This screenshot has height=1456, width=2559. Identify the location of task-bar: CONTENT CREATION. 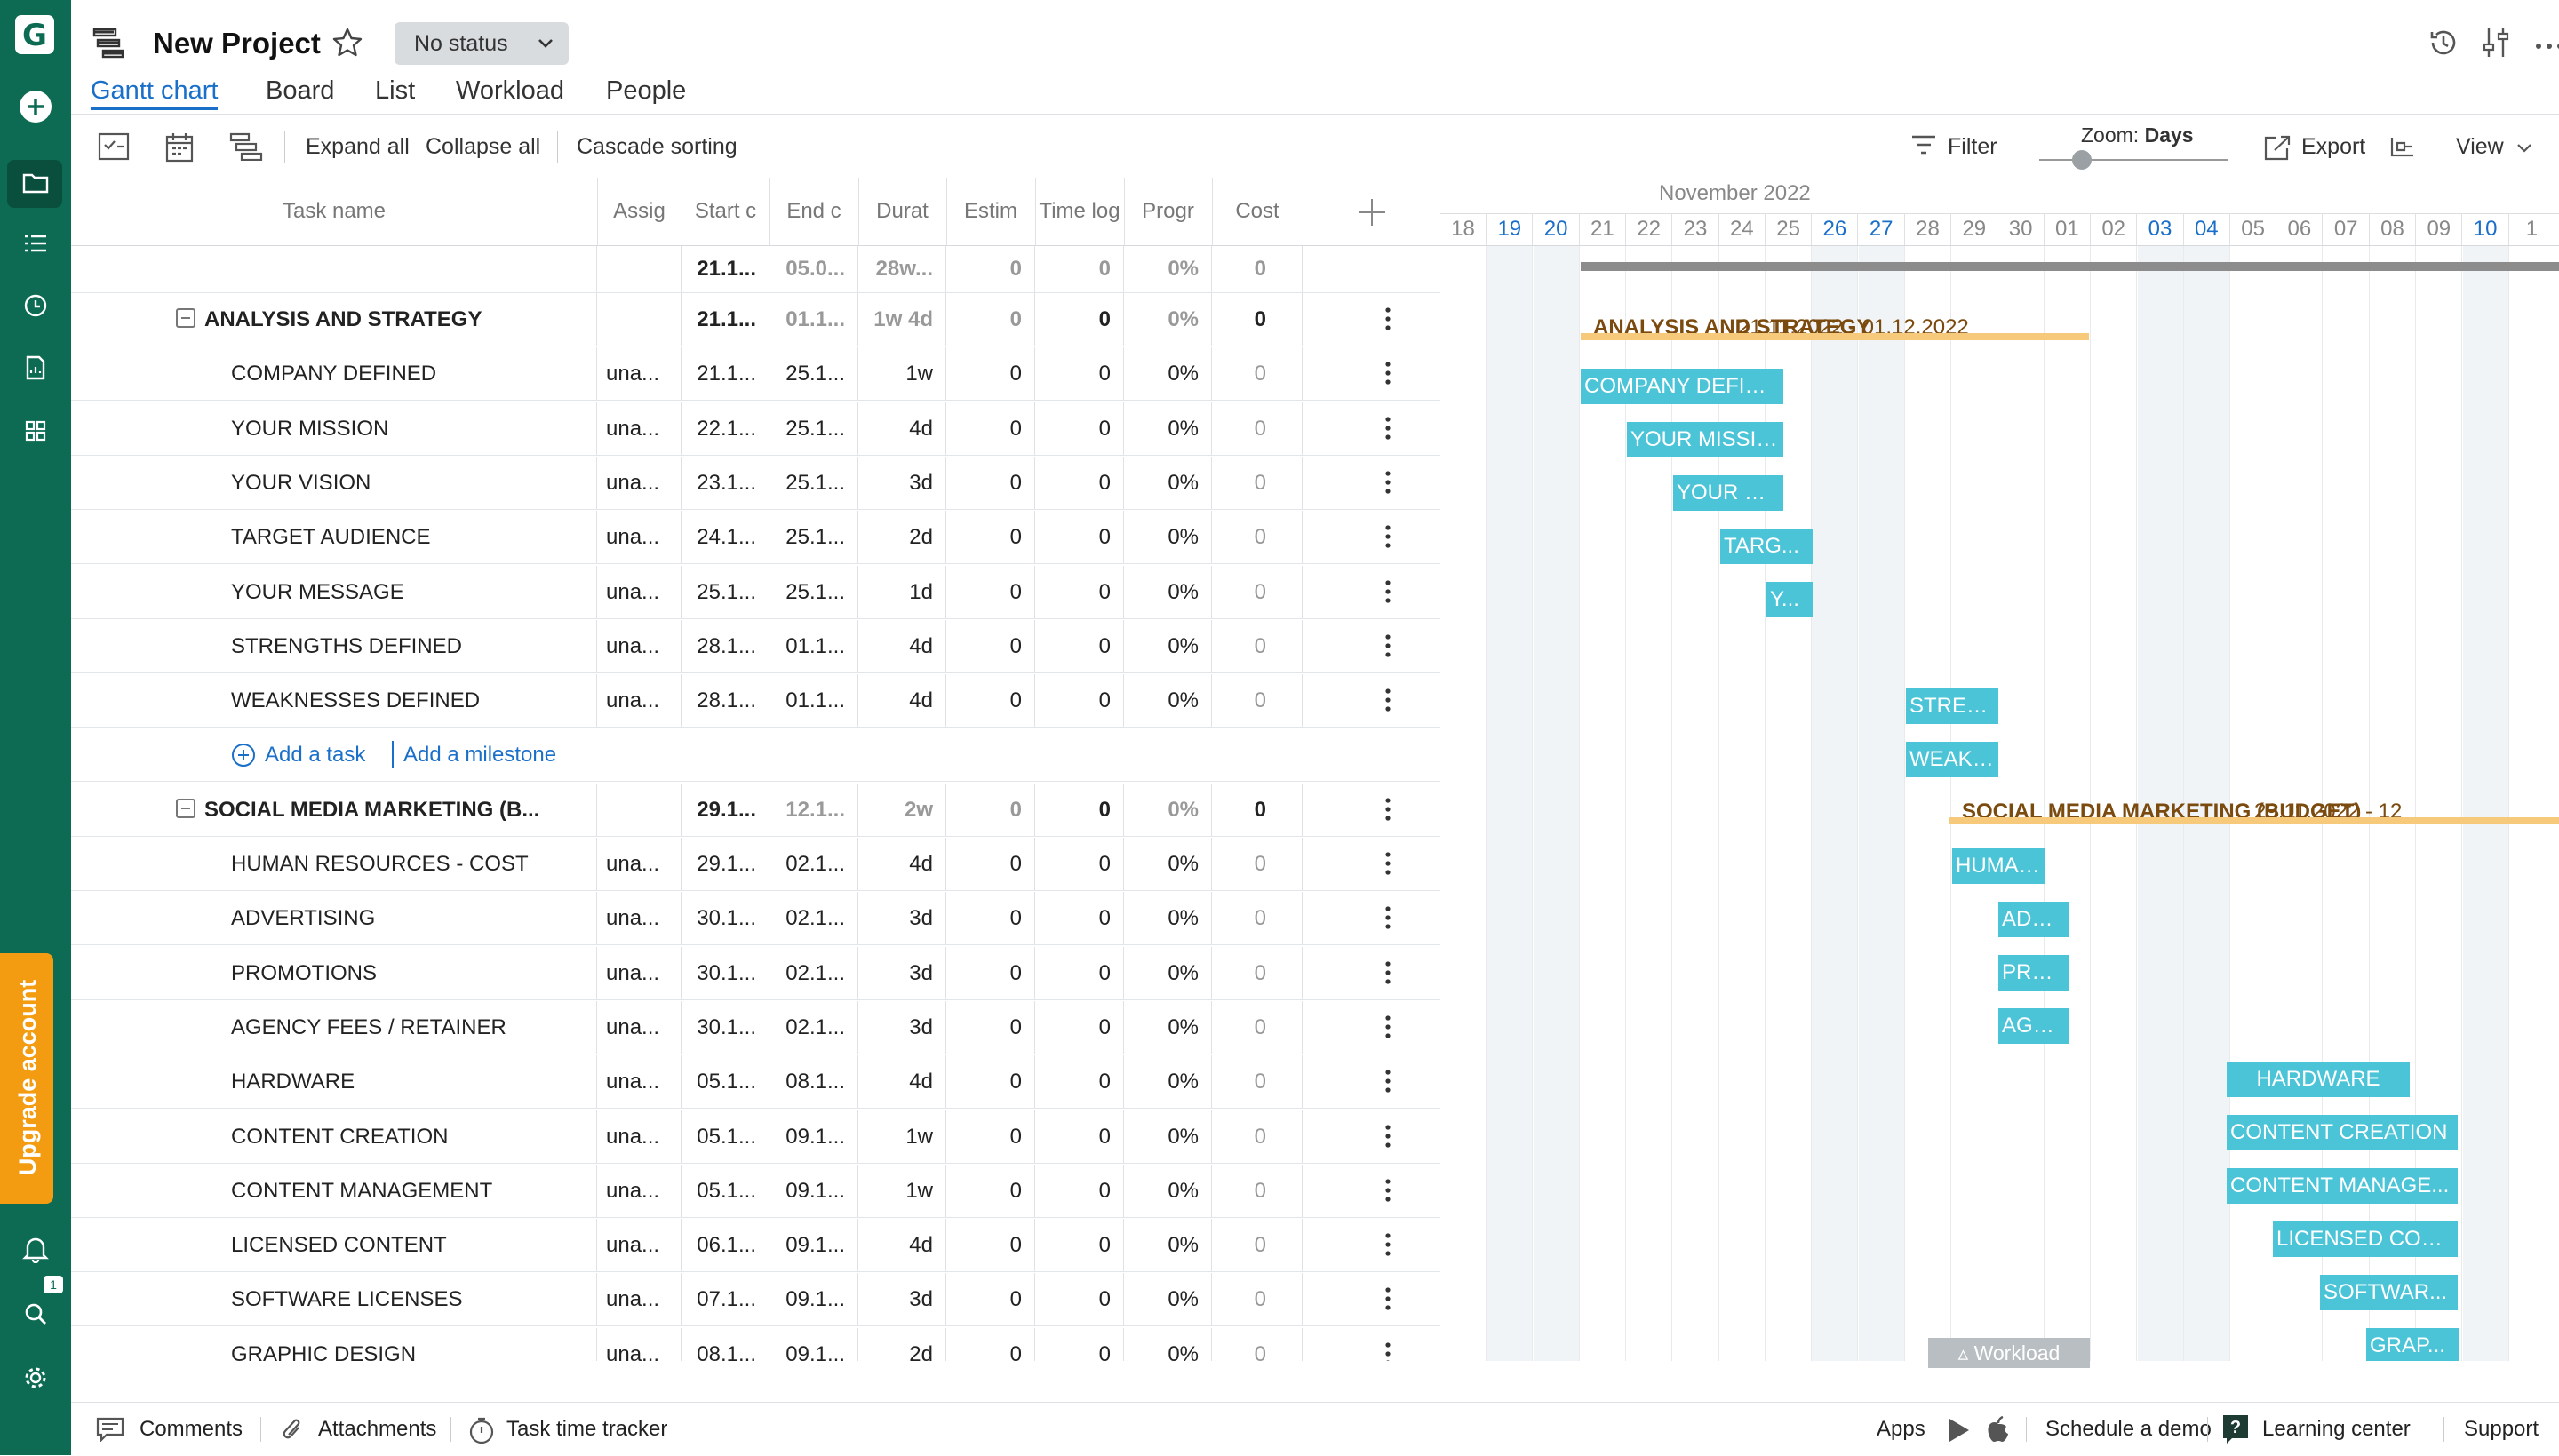
(2342, 1132).